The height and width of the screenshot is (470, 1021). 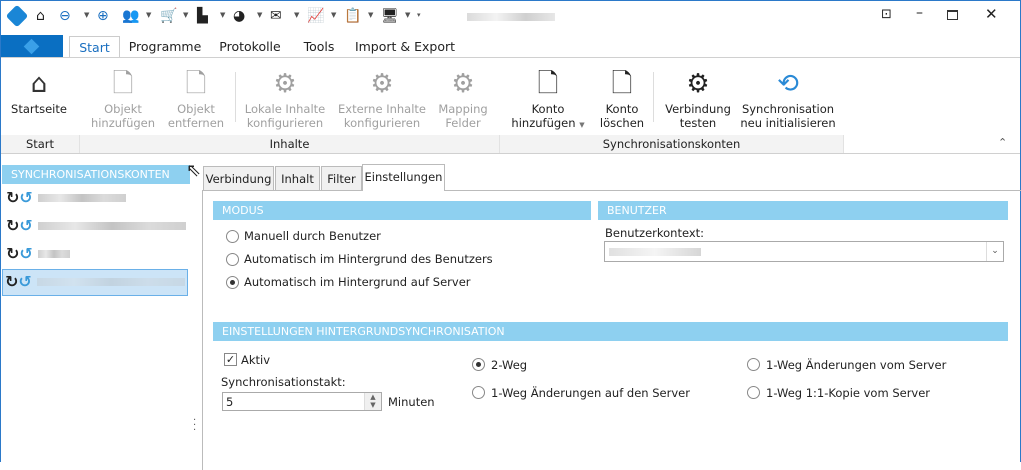 I want to click on documents-icon: ▙, so click(x=202, y=16).